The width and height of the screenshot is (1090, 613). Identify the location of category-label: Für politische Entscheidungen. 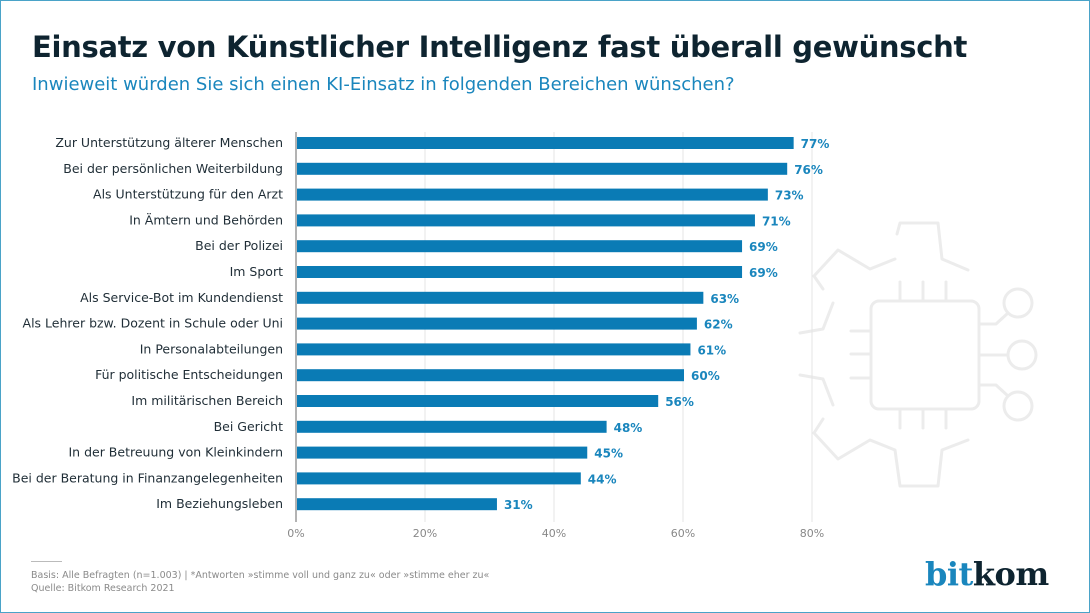
(189, 374).